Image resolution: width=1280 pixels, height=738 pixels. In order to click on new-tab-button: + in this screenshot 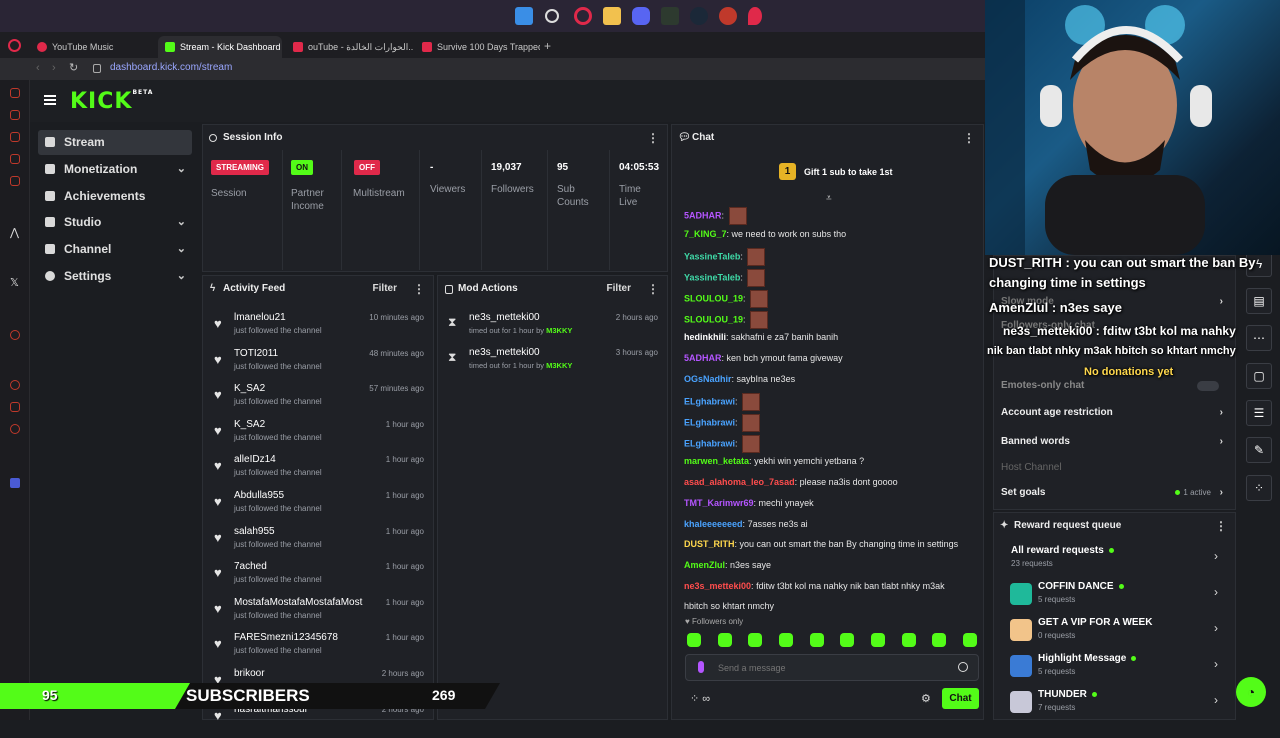, I will do `click(547, 46)`.